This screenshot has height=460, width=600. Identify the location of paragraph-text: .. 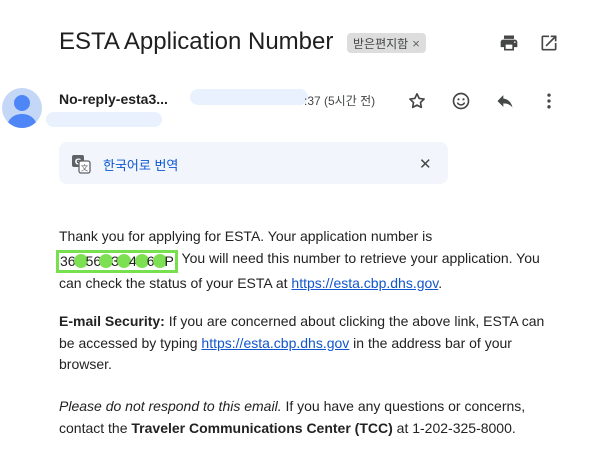
(440, 282).